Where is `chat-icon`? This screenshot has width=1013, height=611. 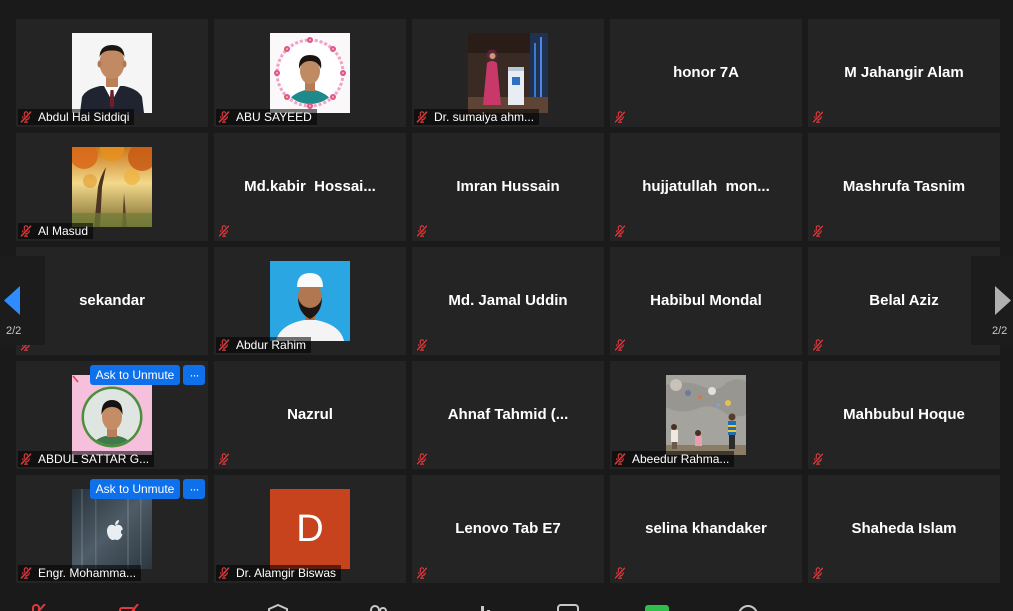 chat-icon is located at coordinates (568, 607).